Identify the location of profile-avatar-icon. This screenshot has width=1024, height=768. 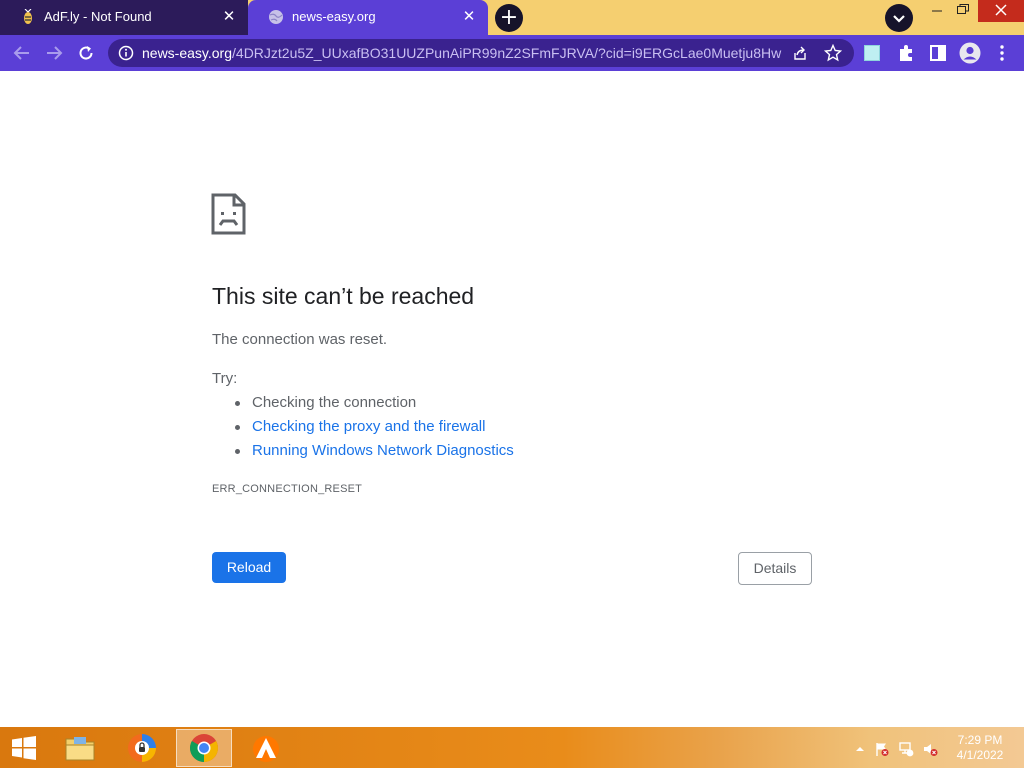
(970, 53).